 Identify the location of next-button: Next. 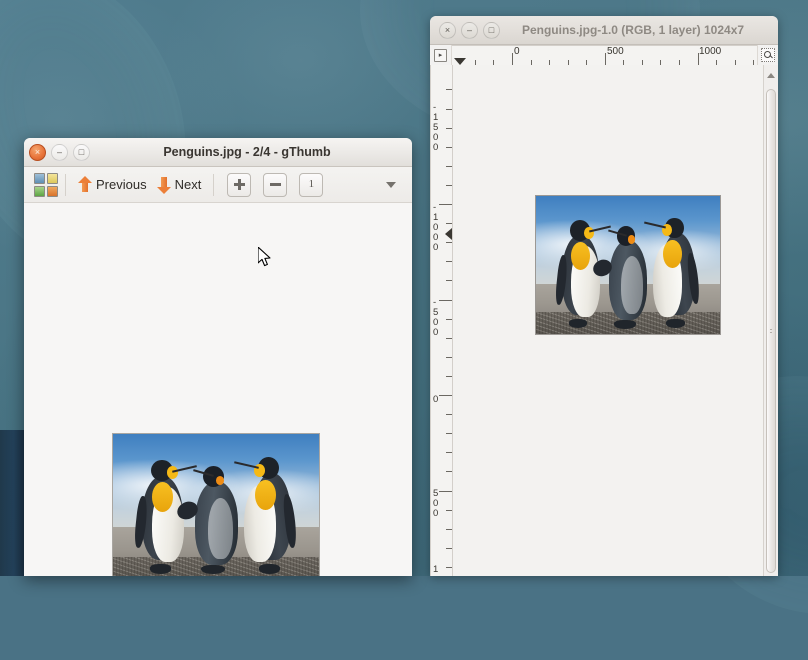
(179, 185).